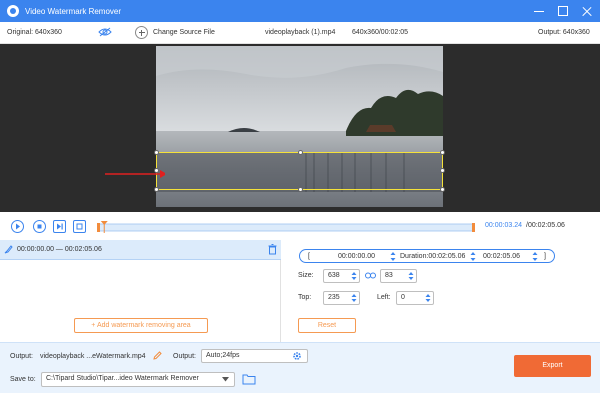  What do you see at coordinates (370, 275) in the screenshot?
I see `link-icon` at bounding box center [370, 275].